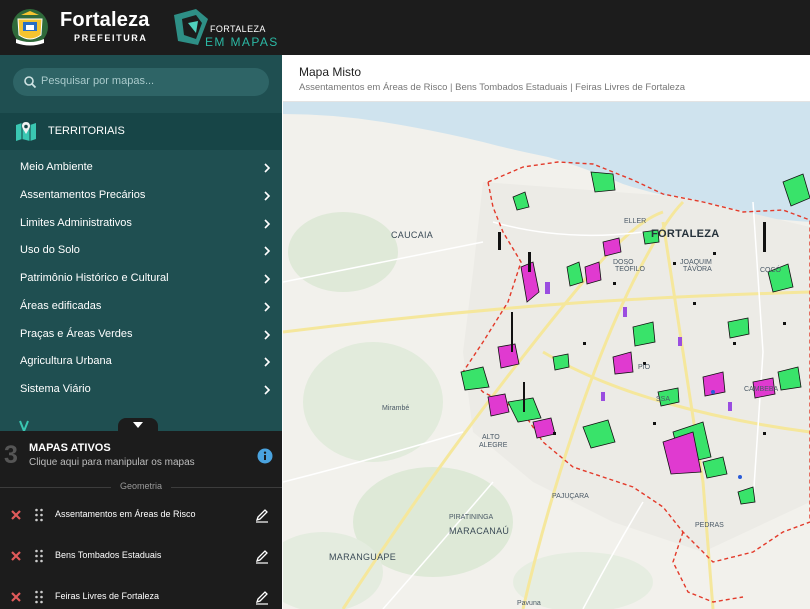 This screenshot has height=609, width=810. I want to click on caret-down-icon, so click(138, 425).